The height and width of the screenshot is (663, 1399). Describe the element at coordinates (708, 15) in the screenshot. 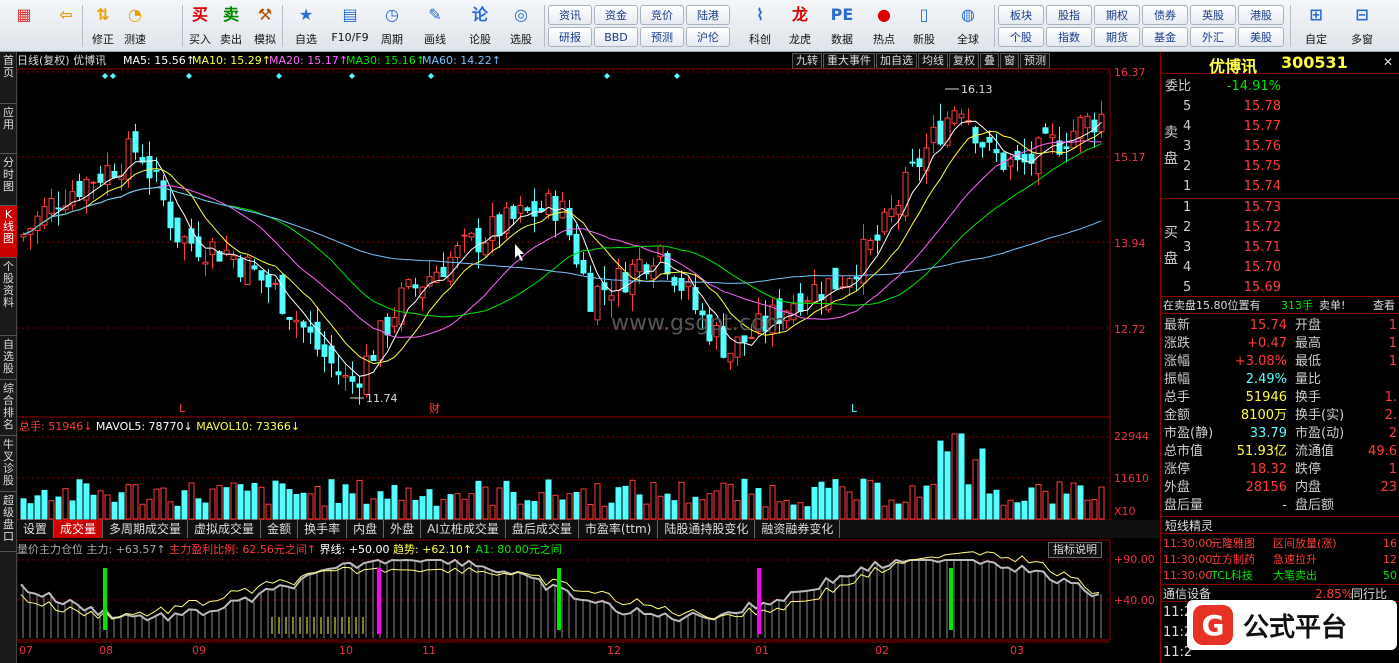

I see `quick-link-button: 陆港` at that location.